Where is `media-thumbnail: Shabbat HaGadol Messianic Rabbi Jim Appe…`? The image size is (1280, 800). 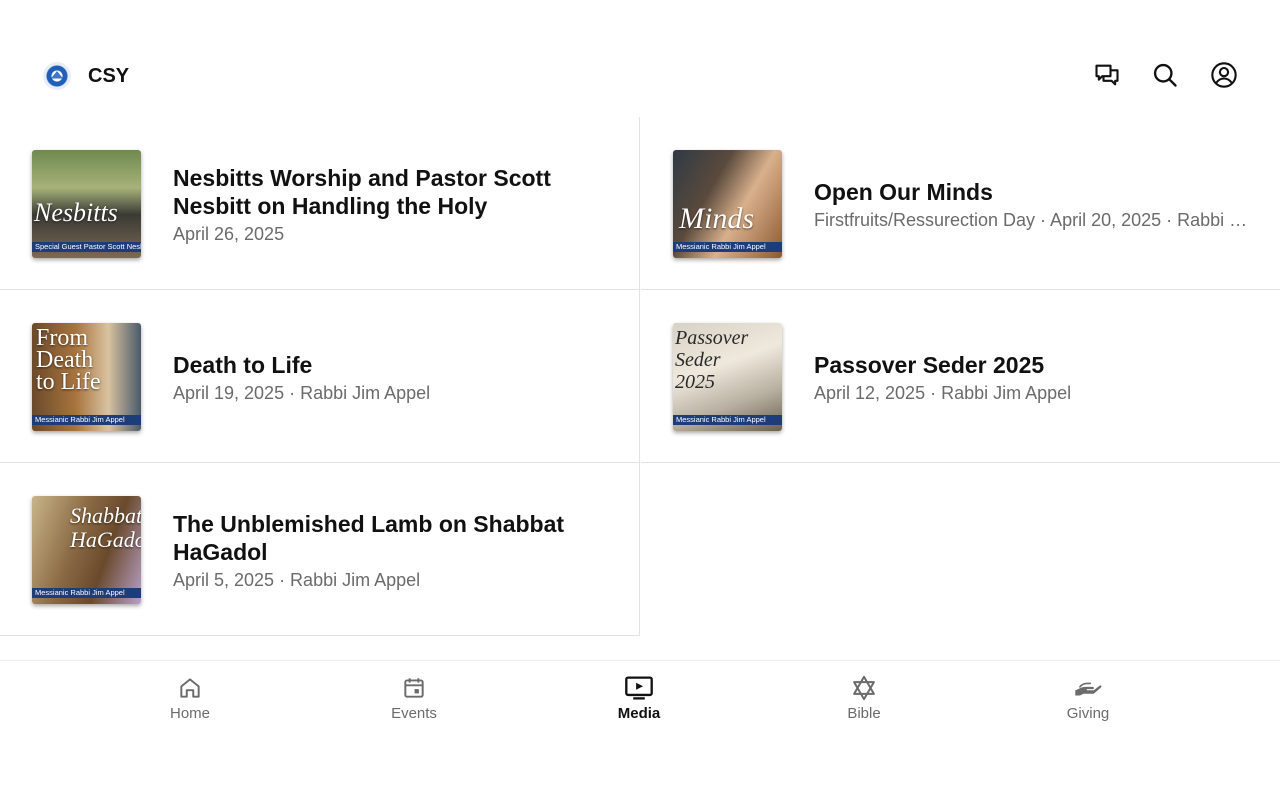
media-thumbnail: Shabbat HaGadol Messianic Rabbi Jim Appe… is located at coordinates (86, 550).